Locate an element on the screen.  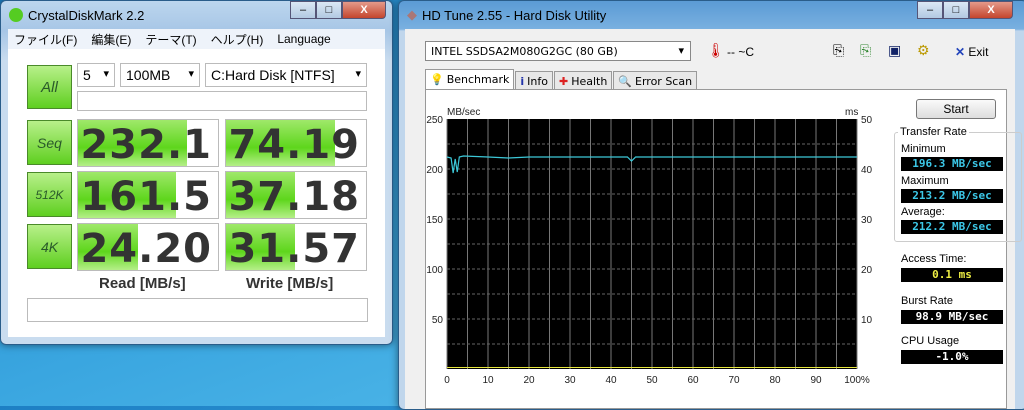
maximum-label: Maximum is located at coordinates (925, 181).